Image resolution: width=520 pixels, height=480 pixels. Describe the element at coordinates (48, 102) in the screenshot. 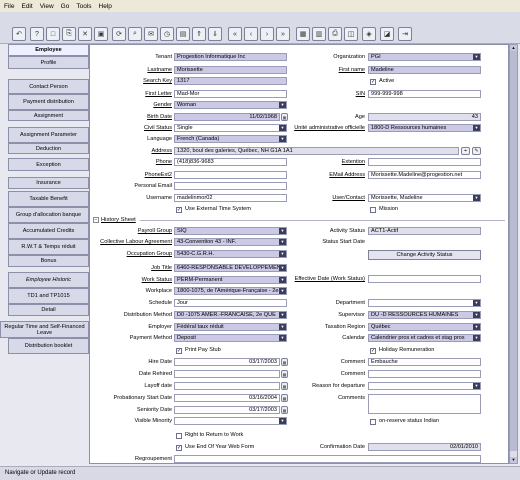

I see `tab-payment-distribution: Payment distribution` at that location.